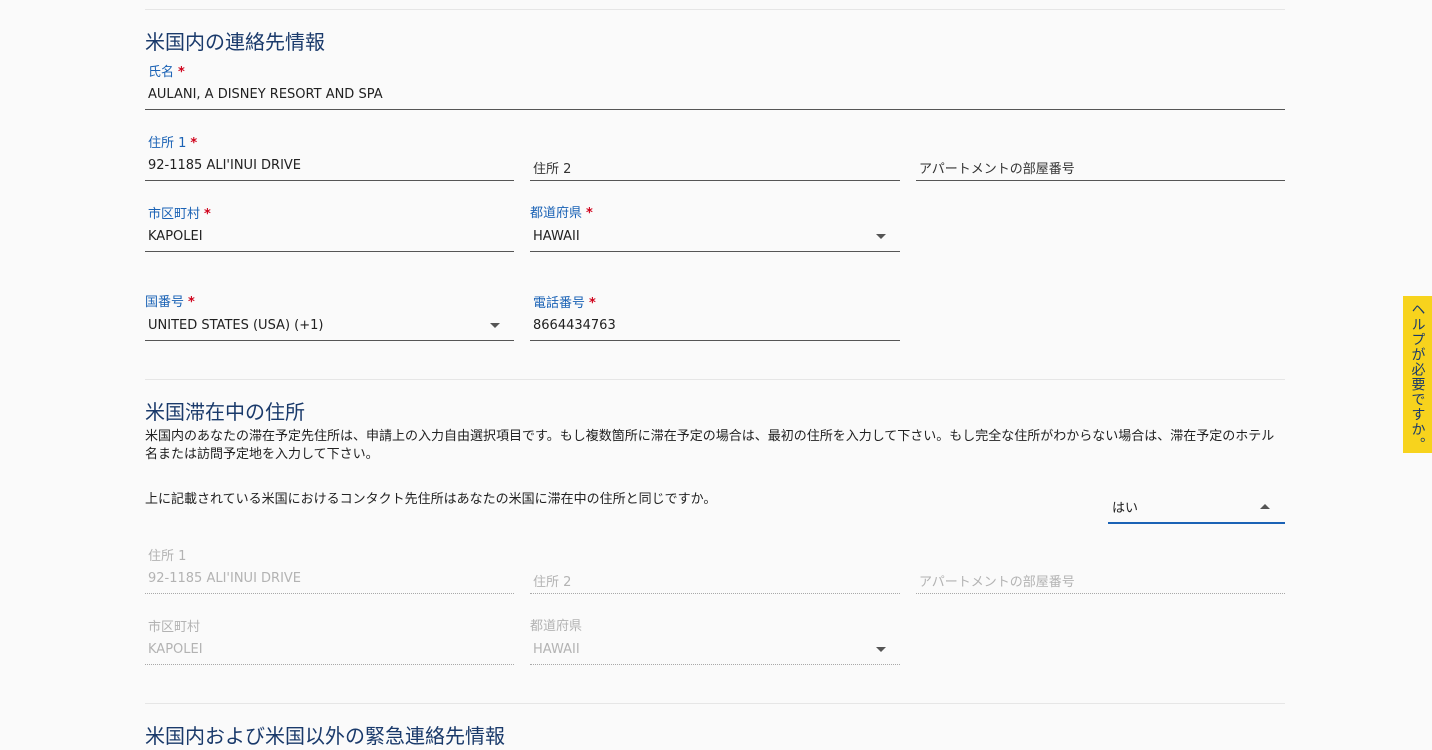 This screenshot has height=750, width=1432. Describe the element at coordinates (715, 316) in the screenshot. I see `phone-field: 電話番号 * 8664434763` at that location.